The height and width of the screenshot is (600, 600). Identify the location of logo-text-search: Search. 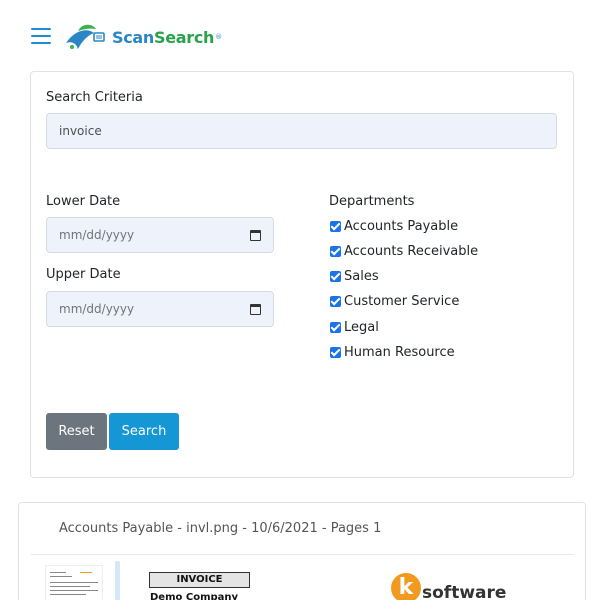
(184, 37).